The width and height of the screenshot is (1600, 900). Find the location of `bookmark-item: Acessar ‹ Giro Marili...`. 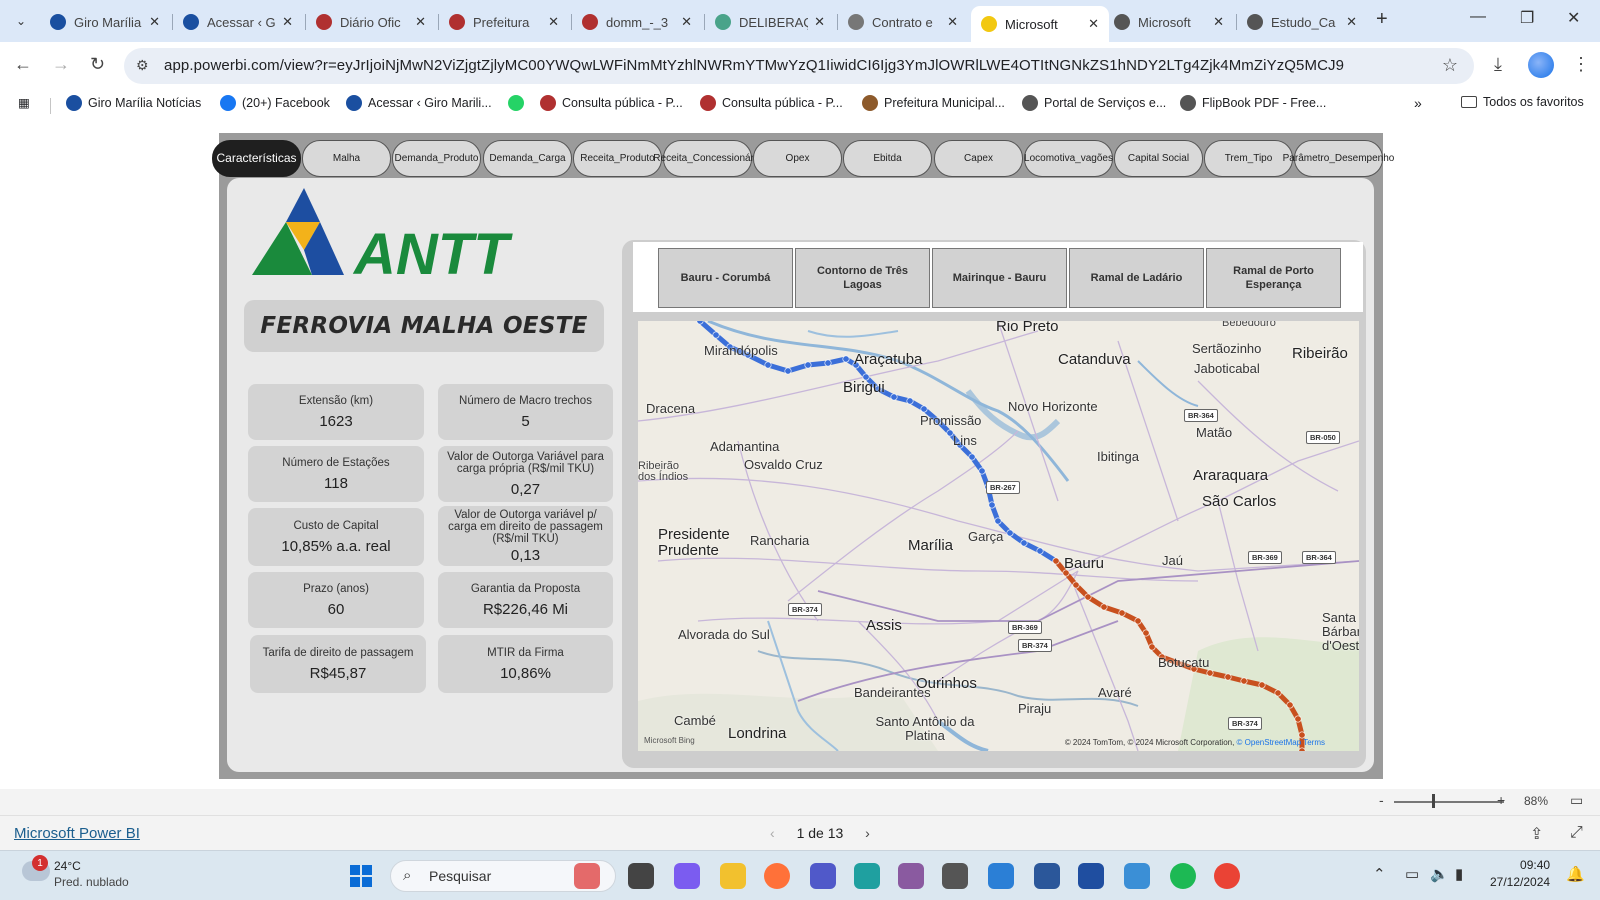

bookmark-item: Acessar ‹ Giro Marili... is located at coordinates (419, 103).